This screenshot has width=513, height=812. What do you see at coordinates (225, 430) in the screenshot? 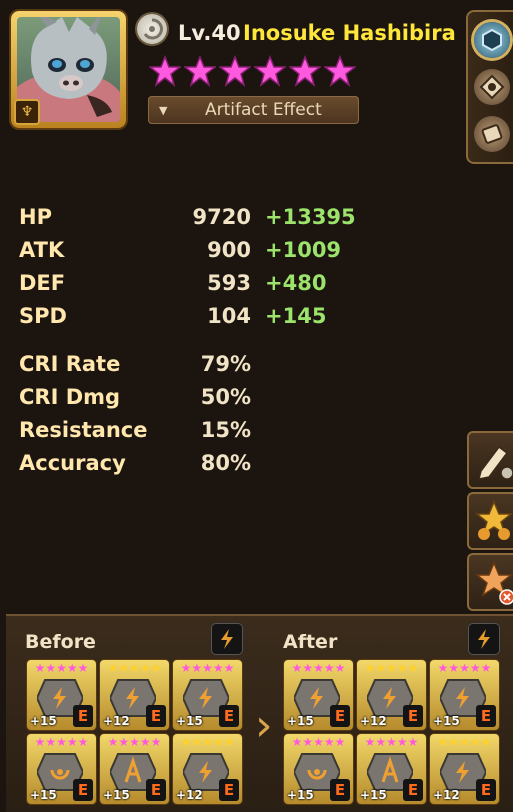
I see `stat-value-resistance: 15%` at bounding box center [225, 430].